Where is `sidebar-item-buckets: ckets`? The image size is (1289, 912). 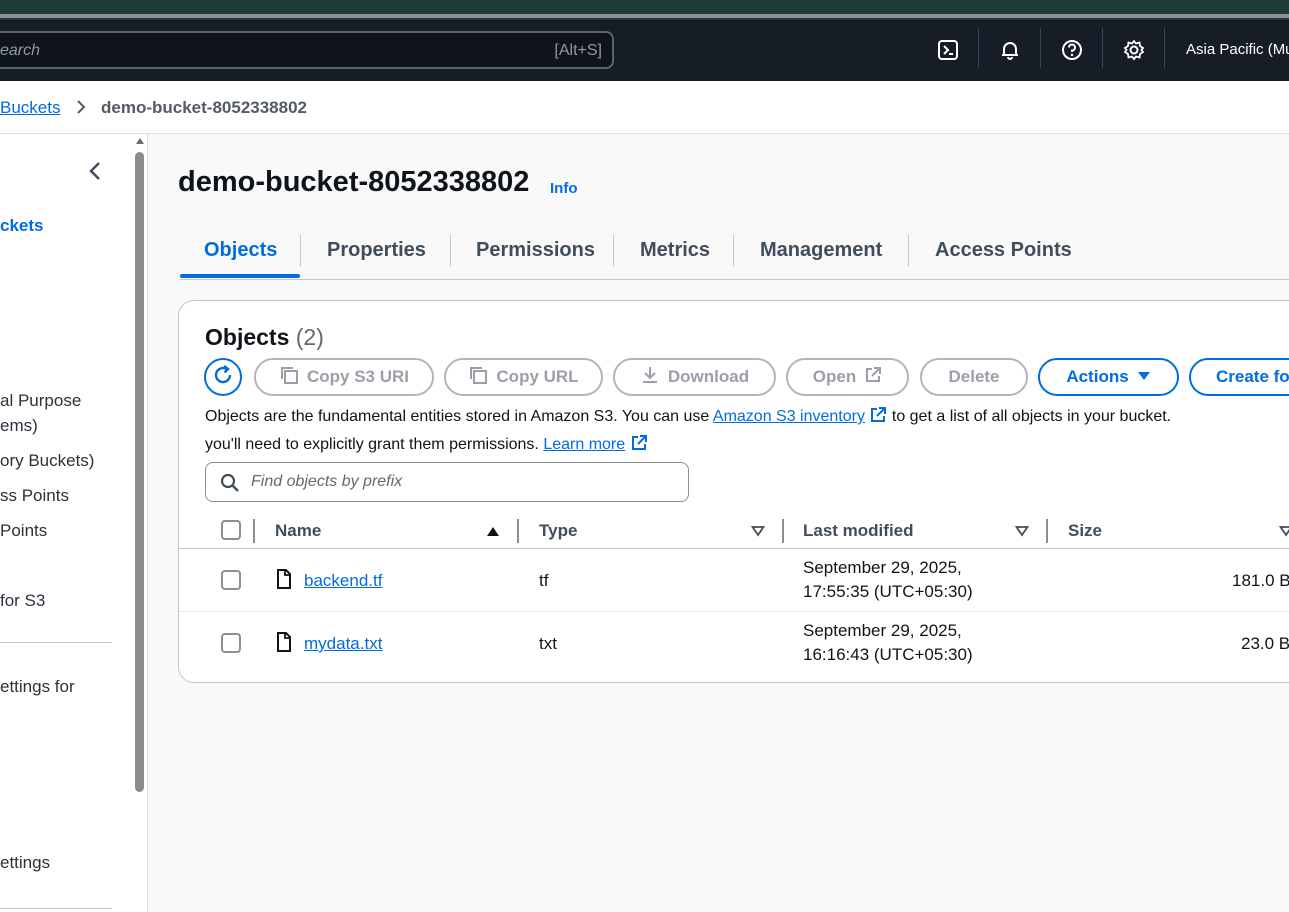 sidebar-item-buckets: ckets is located at coordinates (21, 226).